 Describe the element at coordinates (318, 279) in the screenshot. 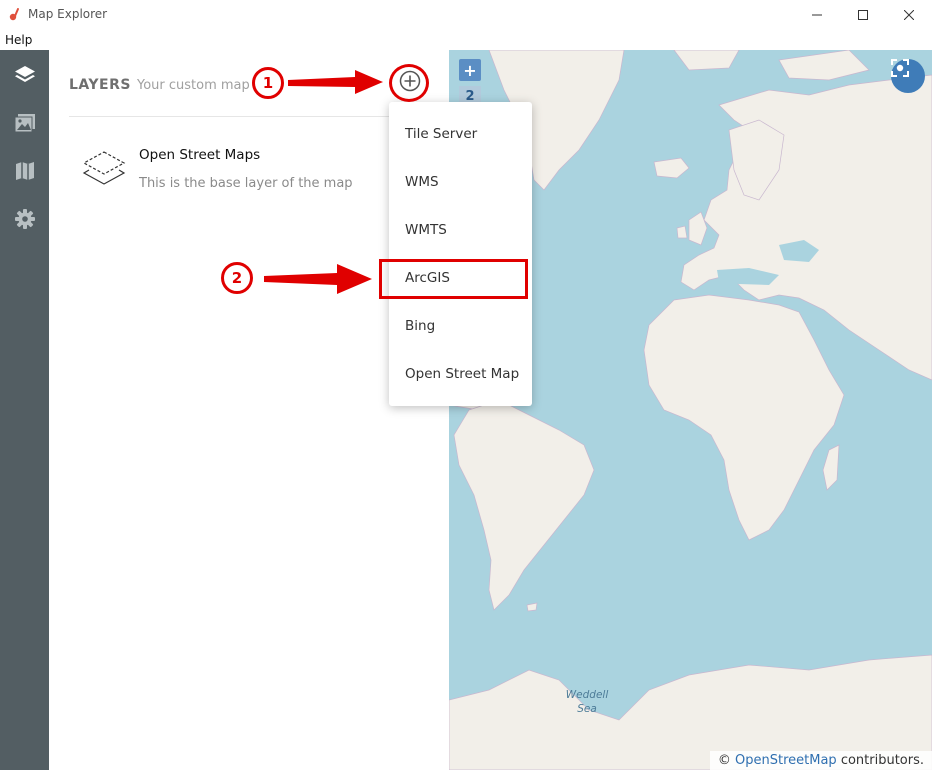

I see `arrow-step-2-icon` at that location.